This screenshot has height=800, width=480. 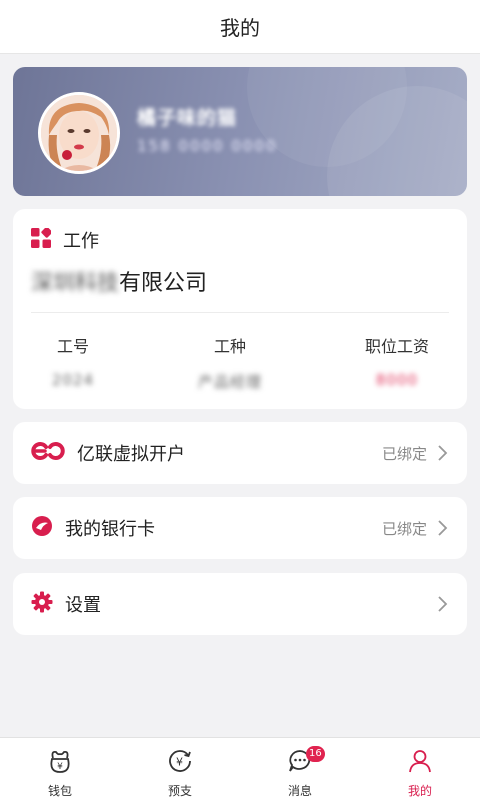 What do you see at coordinates (131, 454) in the screenshot?
I see `menu-item-label: 亿联虚拟开户` at bounding box center [131, 454].